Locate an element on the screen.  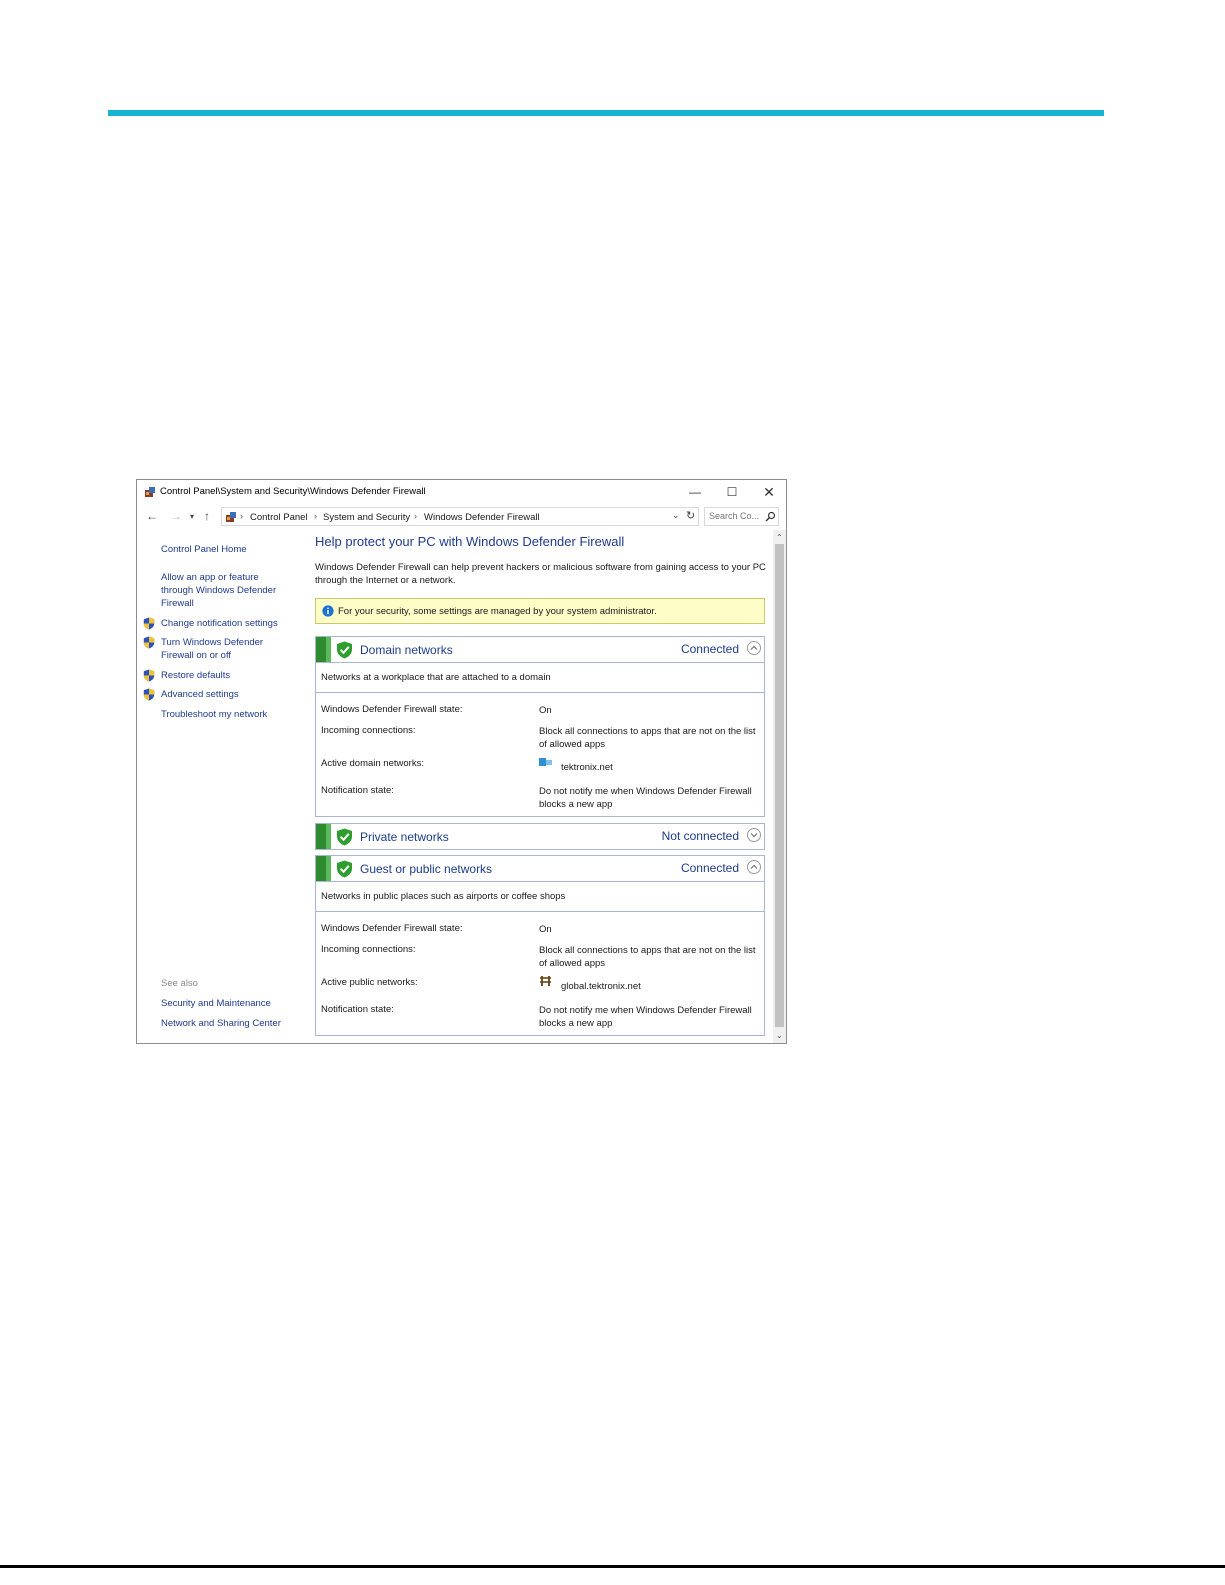
see-also-label: See also is located at coordinates (179, 983).